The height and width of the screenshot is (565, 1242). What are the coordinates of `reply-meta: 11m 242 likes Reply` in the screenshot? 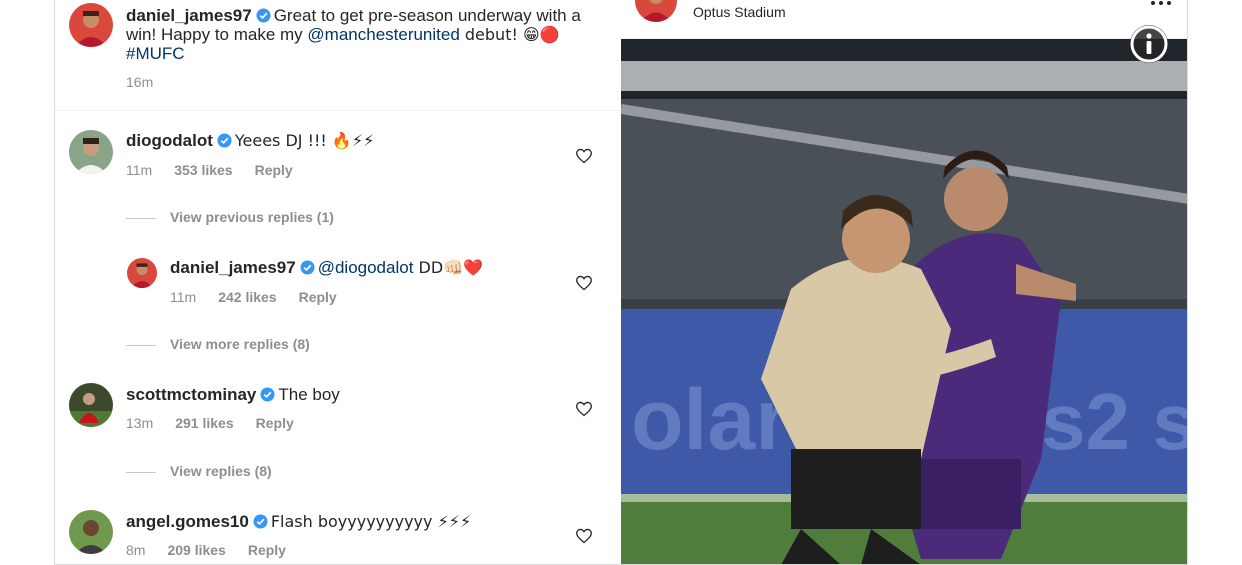 It's located at (264, 297).